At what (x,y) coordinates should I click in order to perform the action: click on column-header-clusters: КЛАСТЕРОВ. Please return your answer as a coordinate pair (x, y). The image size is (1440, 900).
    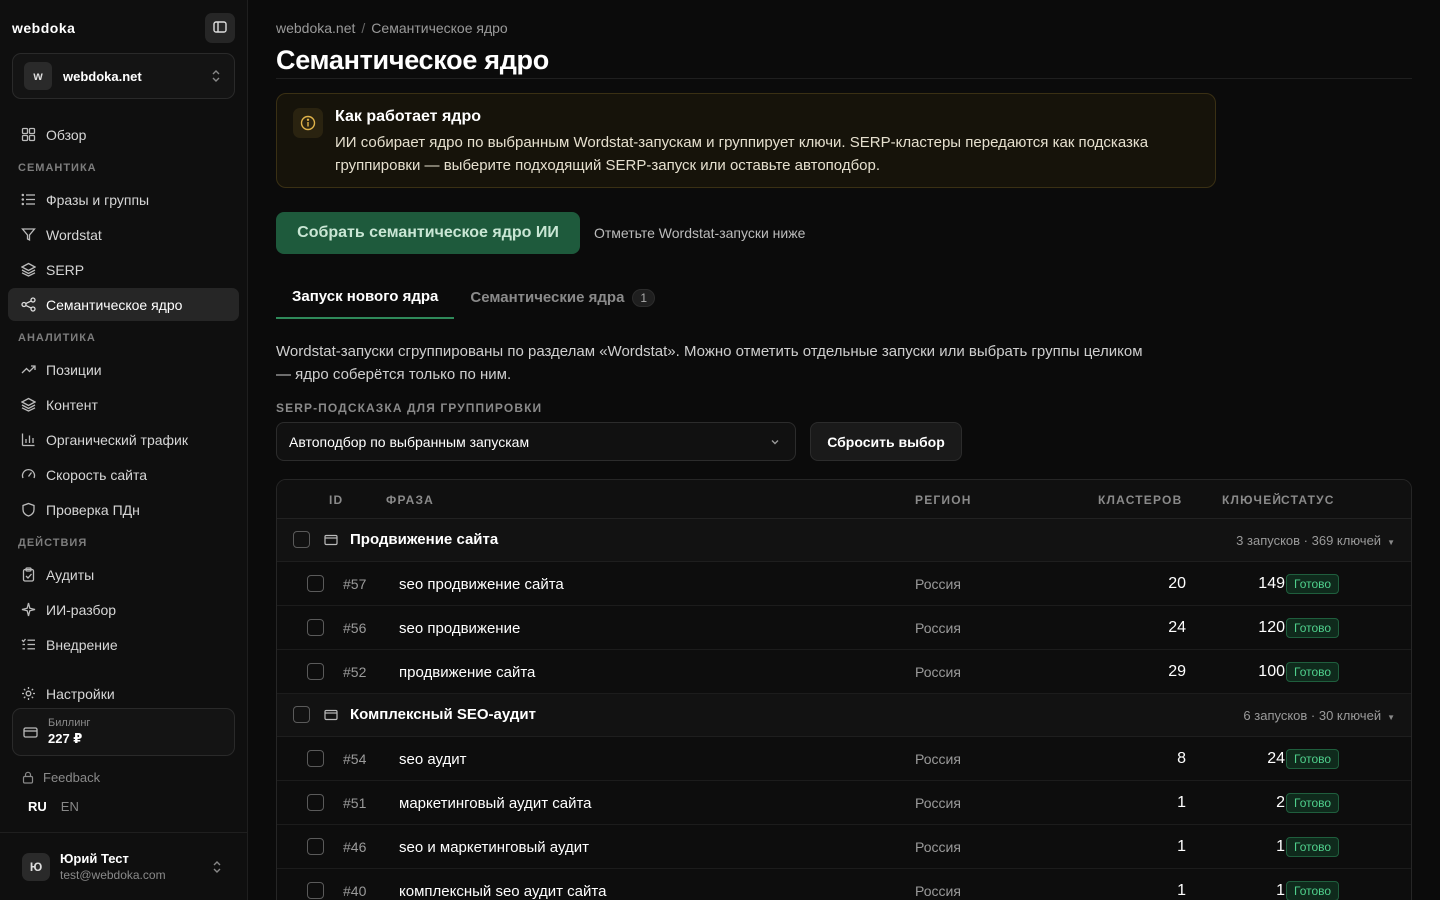
    Looking at the image, I should click on (1140, 500).